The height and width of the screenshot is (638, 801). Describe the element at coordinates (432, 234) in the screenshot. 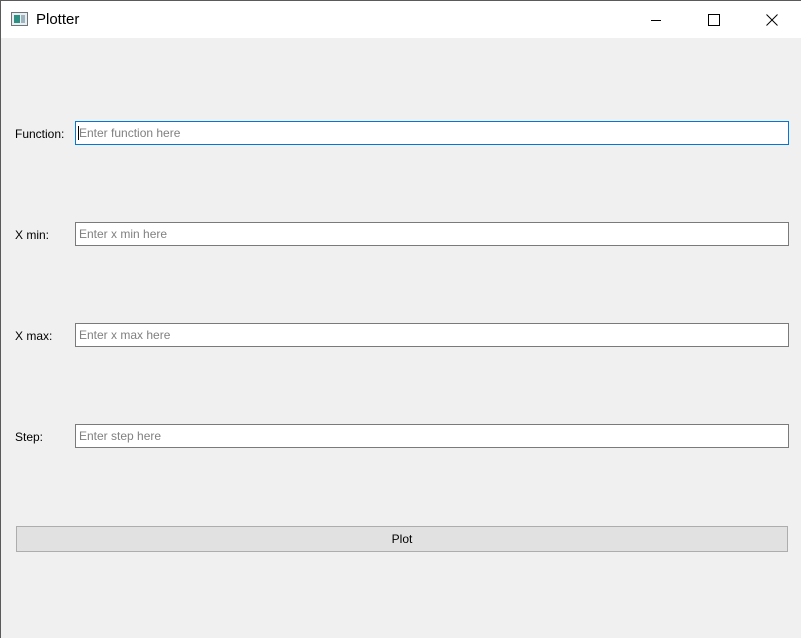

I see `x-min-input` at that location.